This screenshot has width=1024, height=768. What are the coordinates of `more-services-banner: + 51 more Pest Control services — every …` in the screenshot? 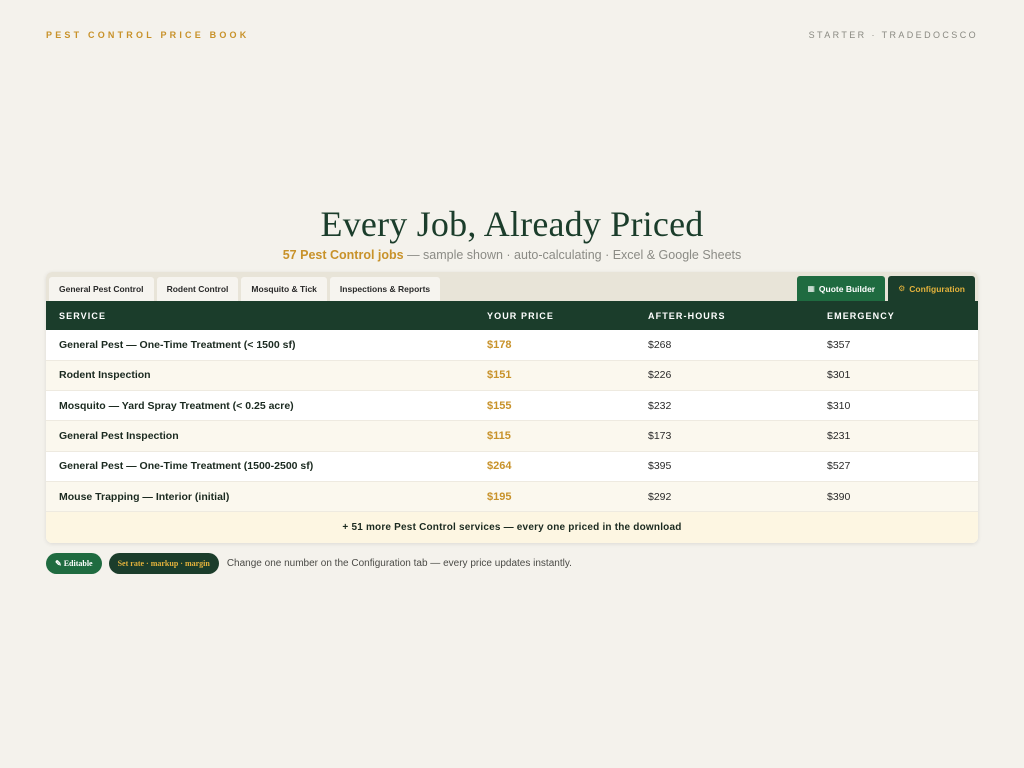 It's located at (512, 528).